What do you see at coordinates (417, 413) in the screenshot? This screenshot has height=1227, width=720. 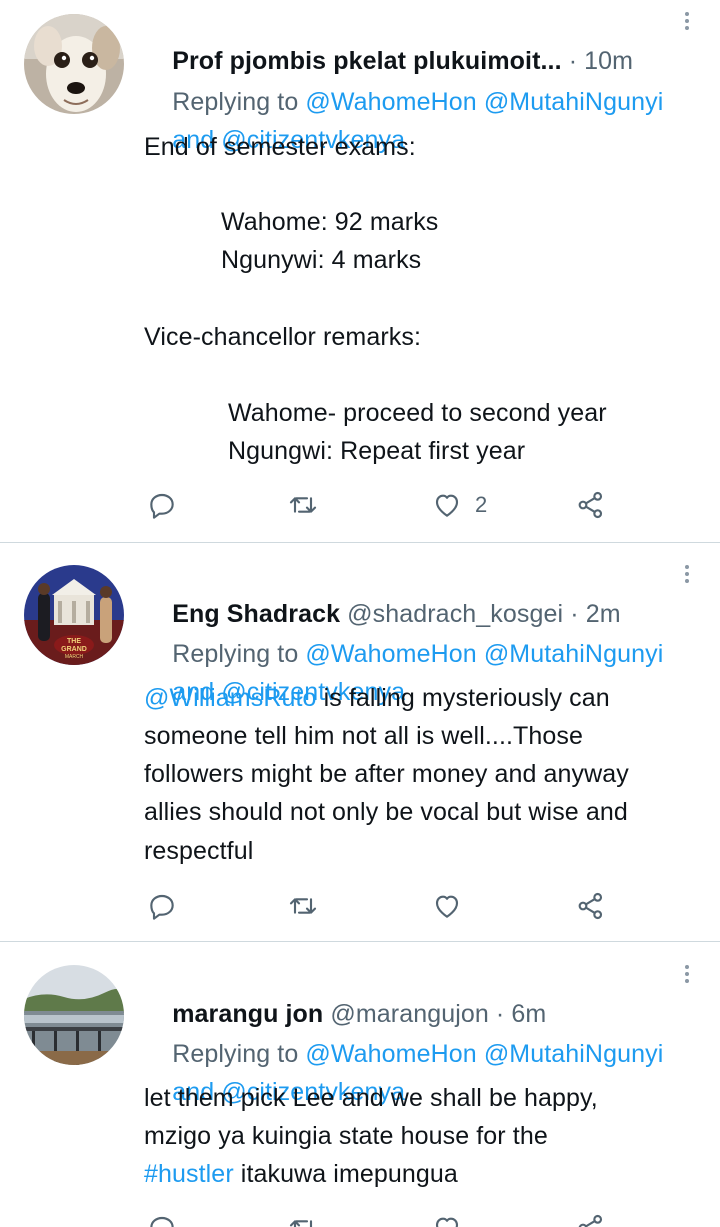 I see `body-line: Wahome- proceed to second year` at bounding box center [417, 413].